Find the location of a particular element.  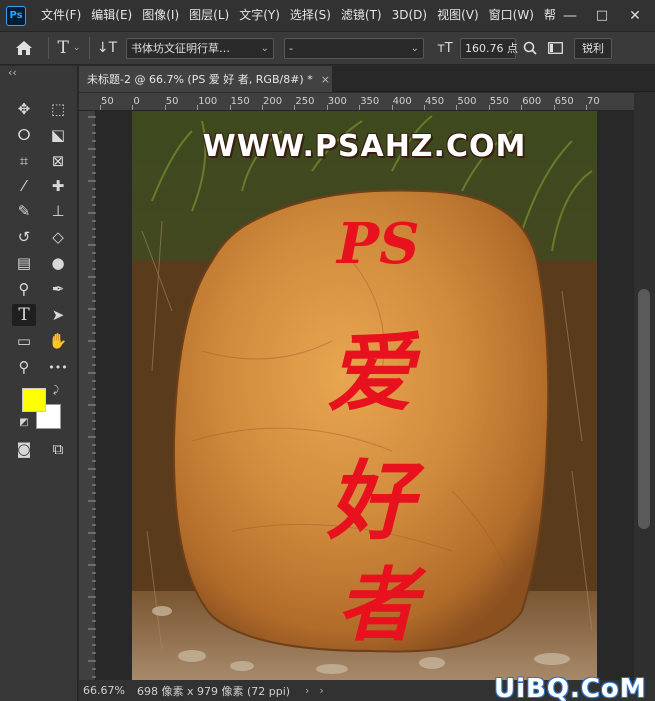

menu-file: 文件(F) is located at coordinates (61, 15).